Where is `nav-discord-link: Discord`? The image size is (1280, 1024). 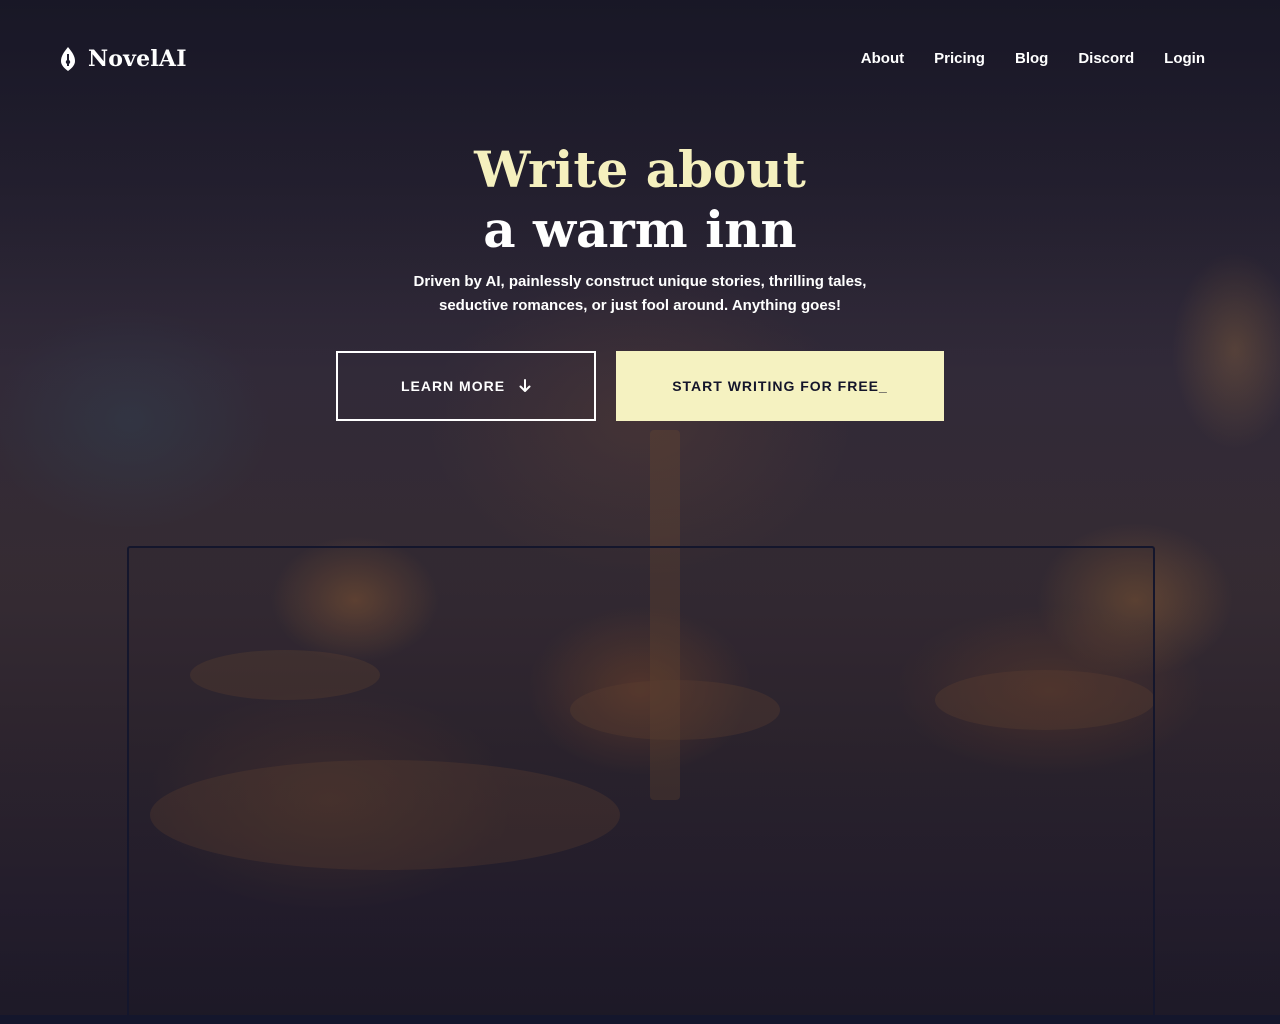 nav-discord-link: Discord is located at coordinates (1106, 58).